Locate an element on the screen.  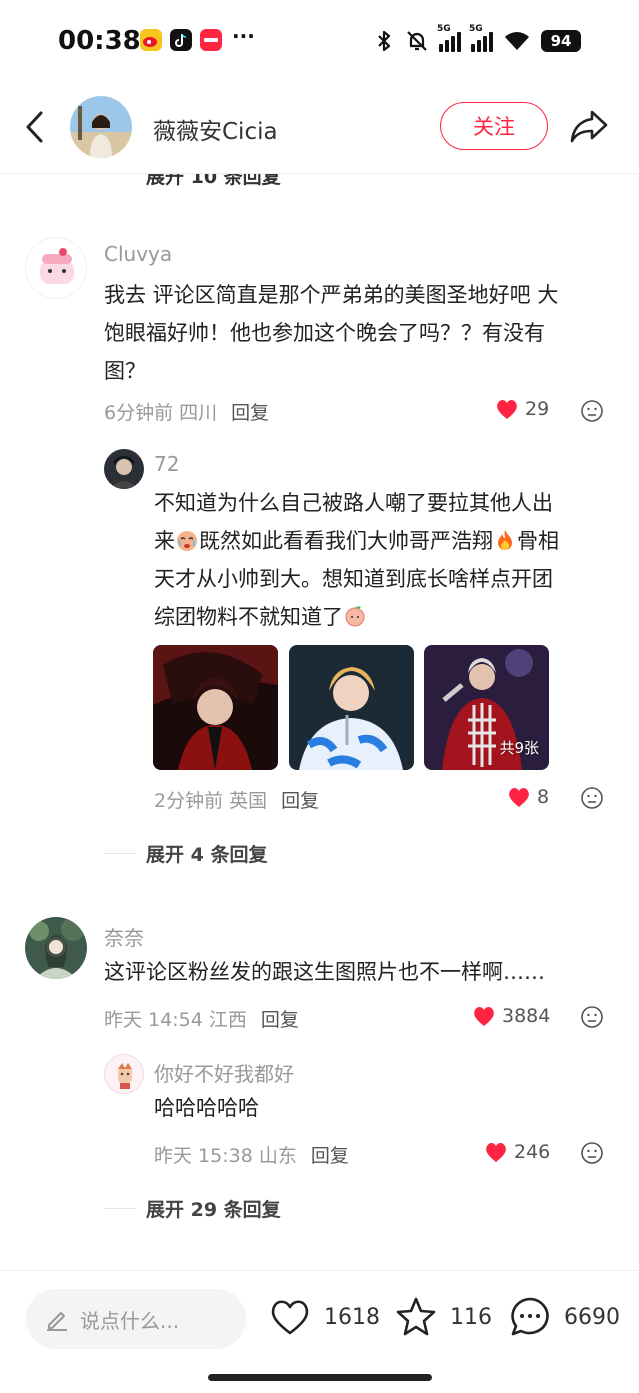
comment-button: 6690 is located at coordinates (564, 1317).